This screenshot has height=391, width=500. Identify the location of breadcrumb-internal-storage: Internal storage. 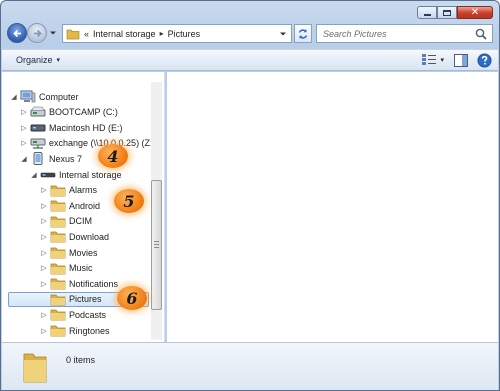
(124, 34).